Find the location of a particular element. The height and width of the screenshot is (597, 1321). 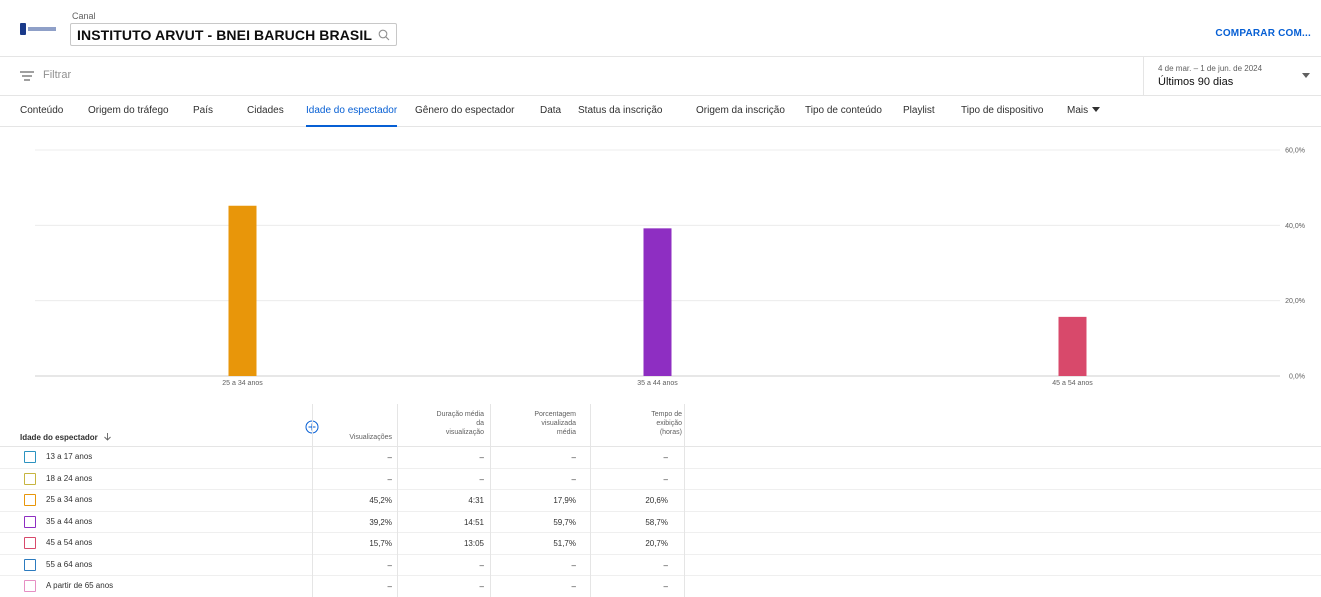

table-cell: 51,7% is located at coordinates (564, 543).